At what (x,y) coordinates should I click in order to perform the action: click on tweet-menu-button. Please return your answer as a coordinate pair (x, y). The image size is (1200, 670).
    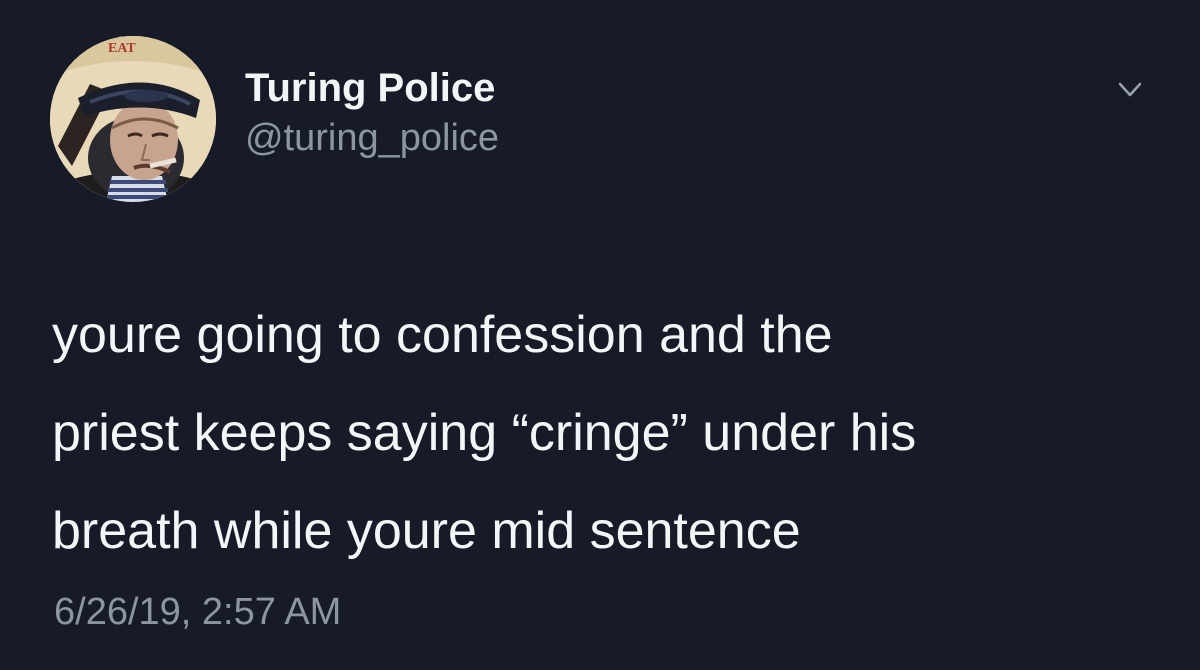
    Looking at the image, I should click on (1130, 90).